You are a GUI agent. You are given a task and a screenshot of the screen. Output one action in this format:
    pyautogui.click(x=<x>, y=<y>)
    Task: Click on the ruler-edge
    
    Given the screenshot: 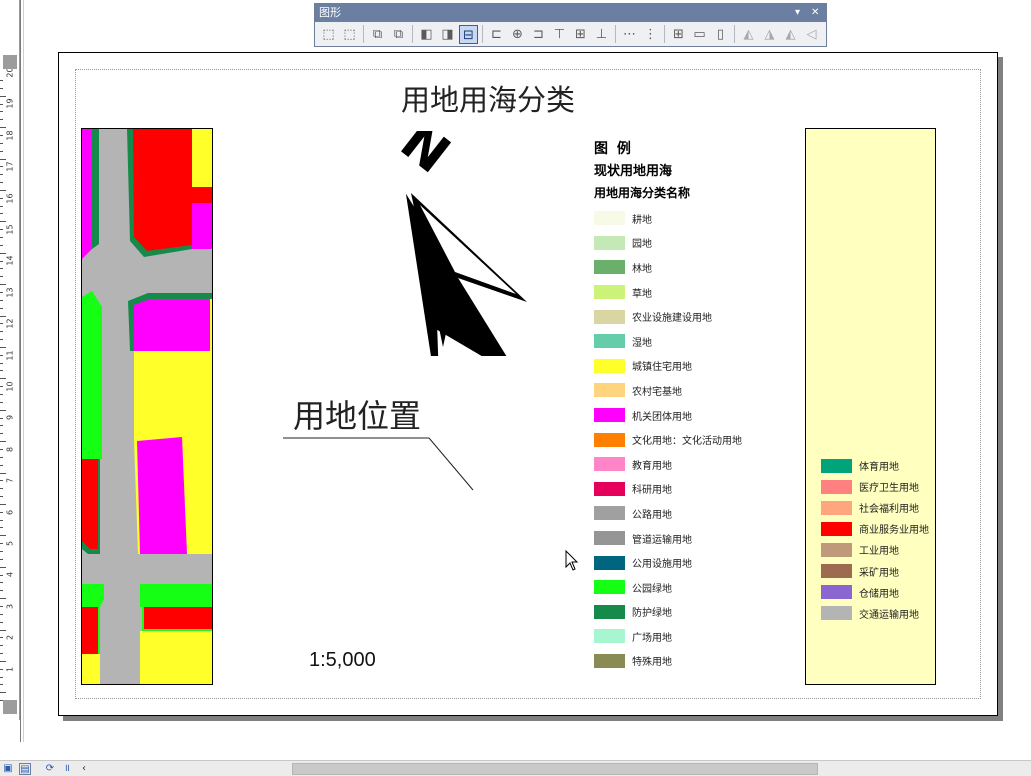 What is the action you would take?
    pyautogui.click(x=20, y=371)
    